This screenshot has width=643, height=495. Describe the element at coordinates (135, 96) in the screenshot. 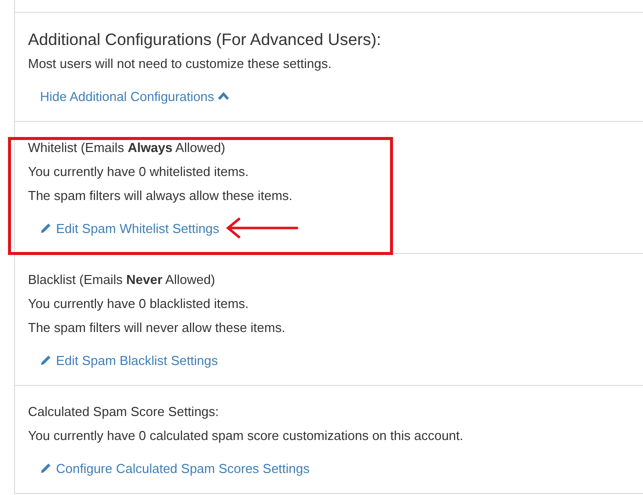

I see `toggle-link: Hide Additional Configurations` at that location.